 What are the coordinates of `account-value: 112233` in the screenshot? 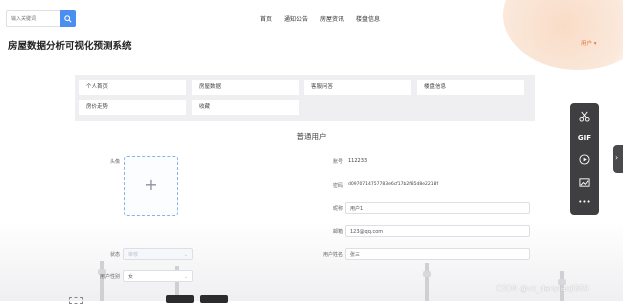 It's located at (358, 161).